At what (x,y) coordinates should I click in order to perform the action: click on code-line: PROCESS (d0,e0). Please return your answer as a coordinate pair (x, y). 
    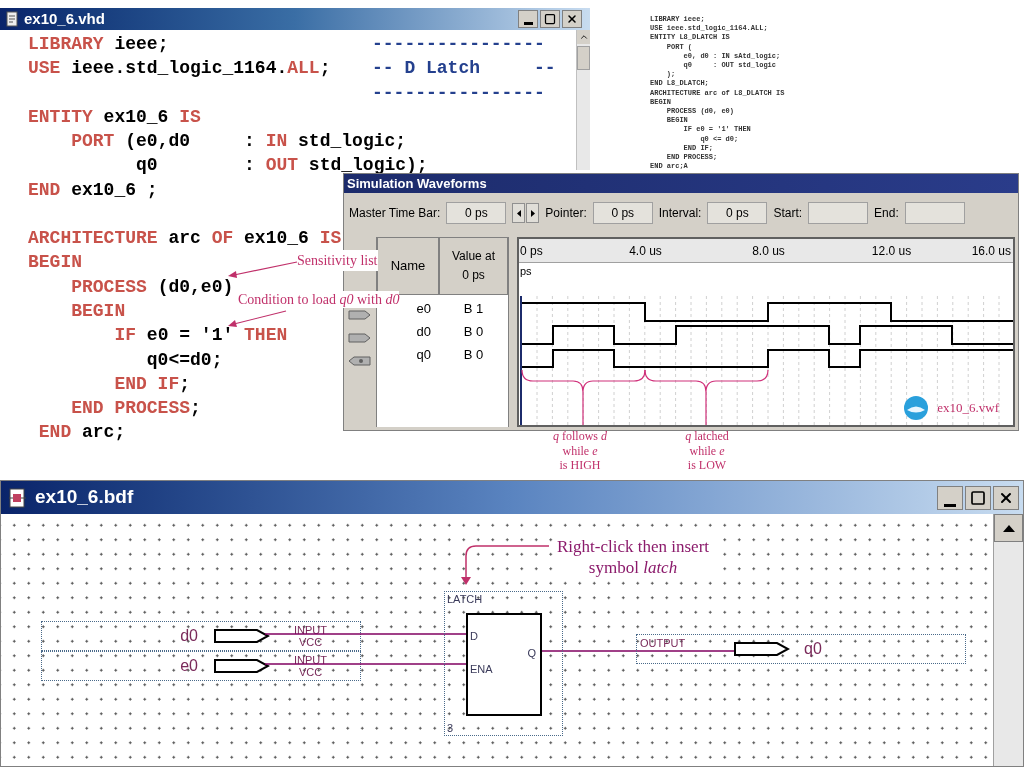
    Looking at the image, I should click on (152, 286).